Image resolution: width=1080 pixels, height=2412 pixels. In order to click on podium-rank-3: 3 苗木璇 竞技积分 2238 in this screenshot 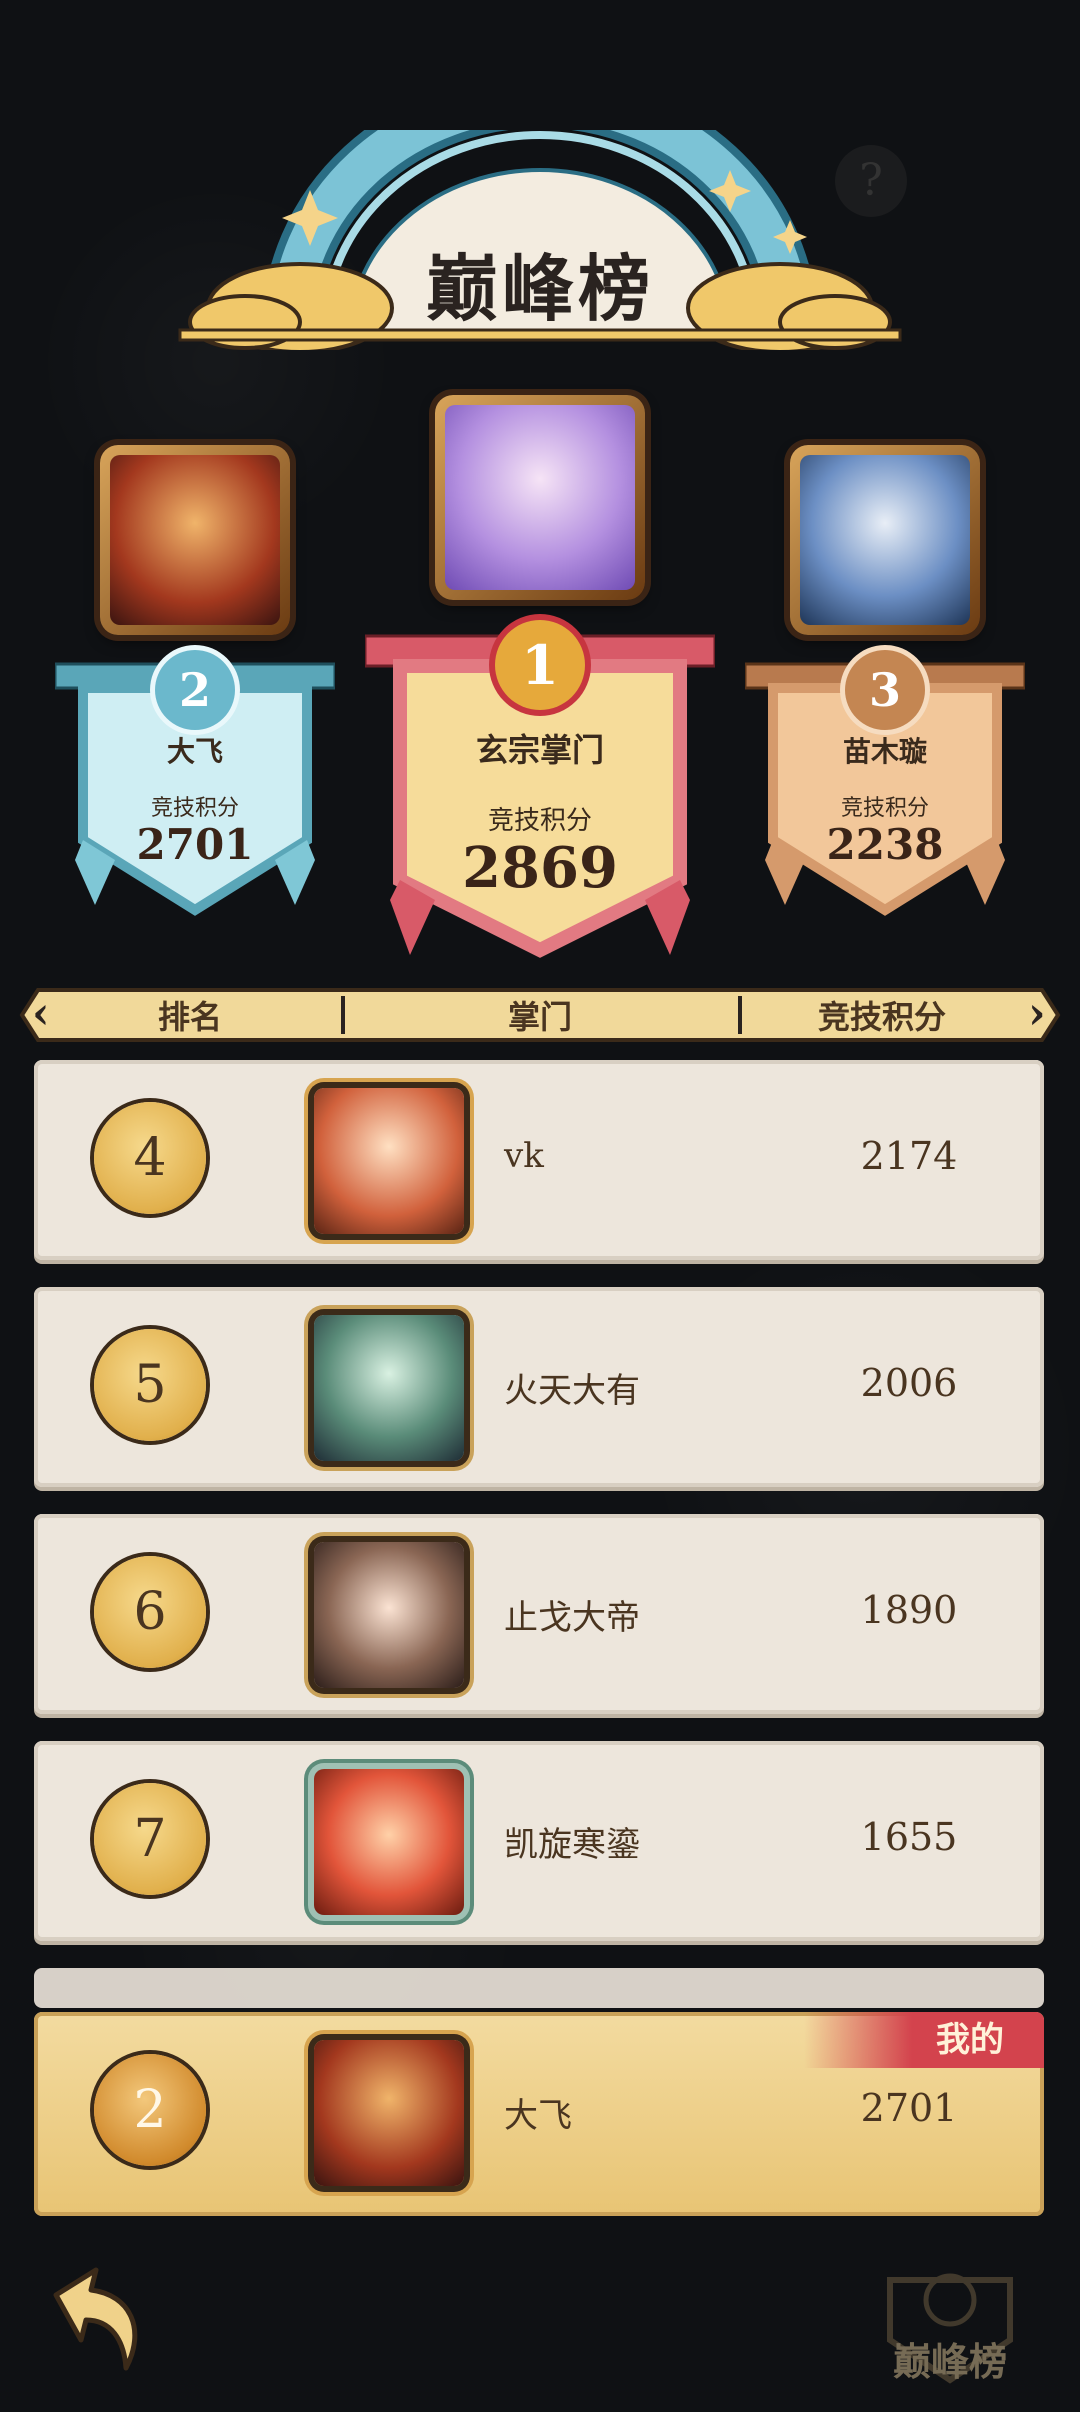, I will do `click(885, 790)`.